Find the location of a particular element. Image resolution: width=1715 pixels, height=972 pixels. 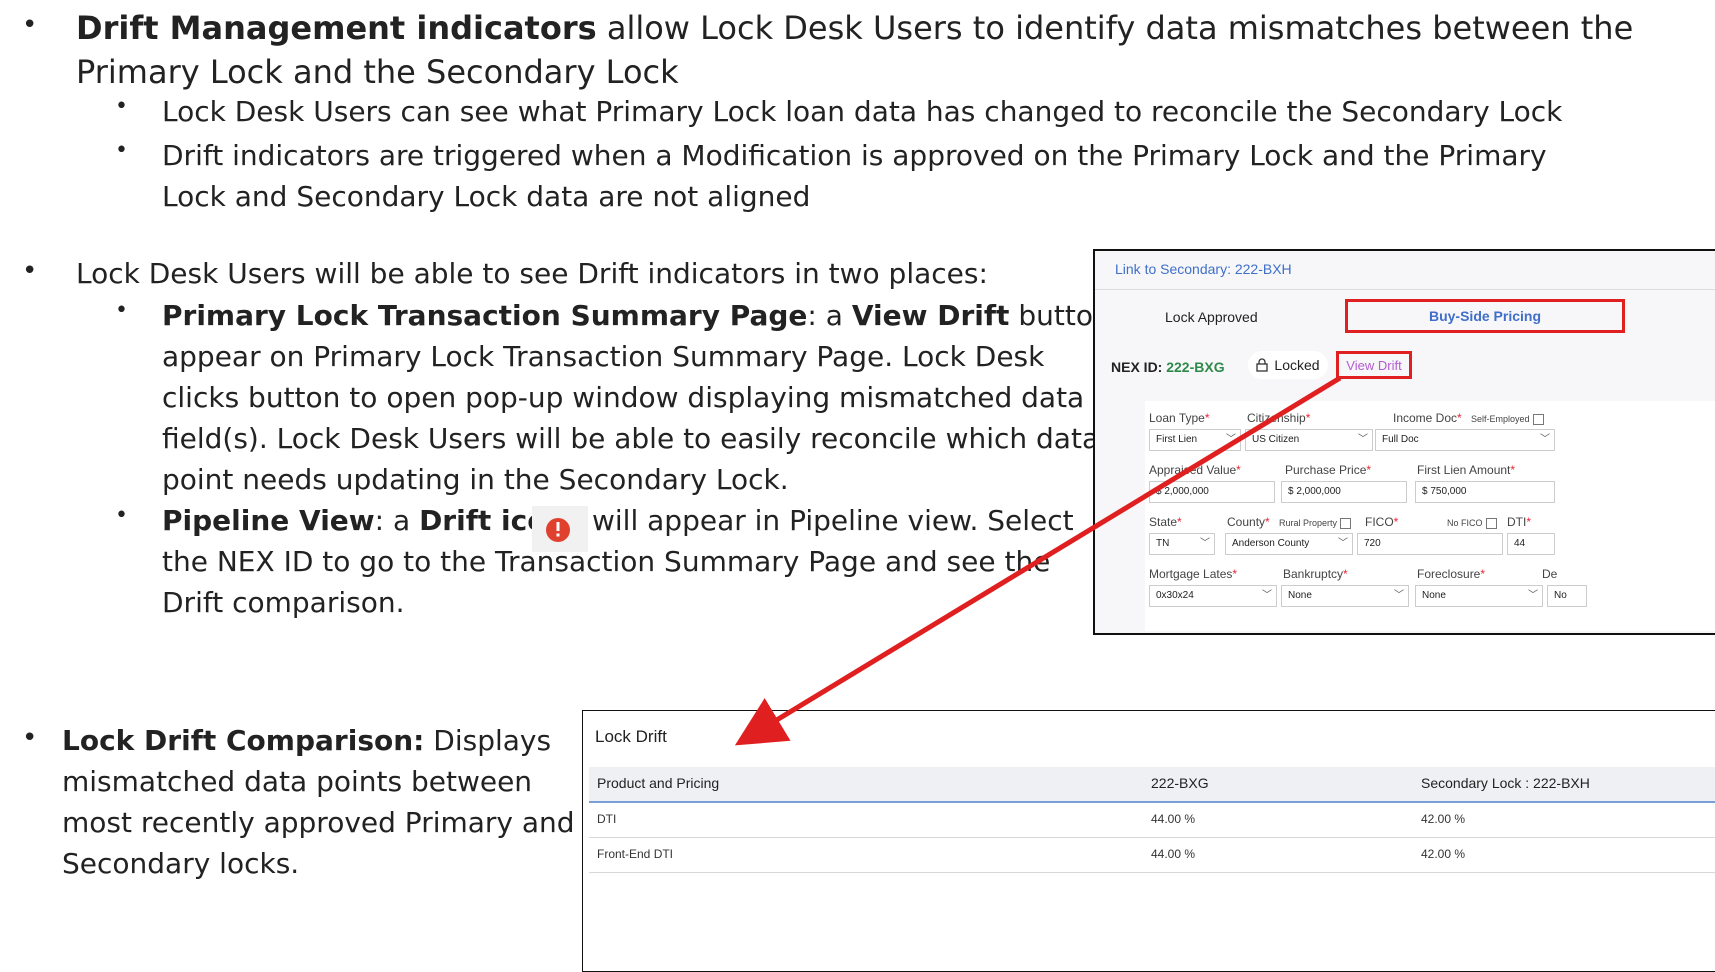

no-fico-label: No FICO is located at coordinates (1472, 524).